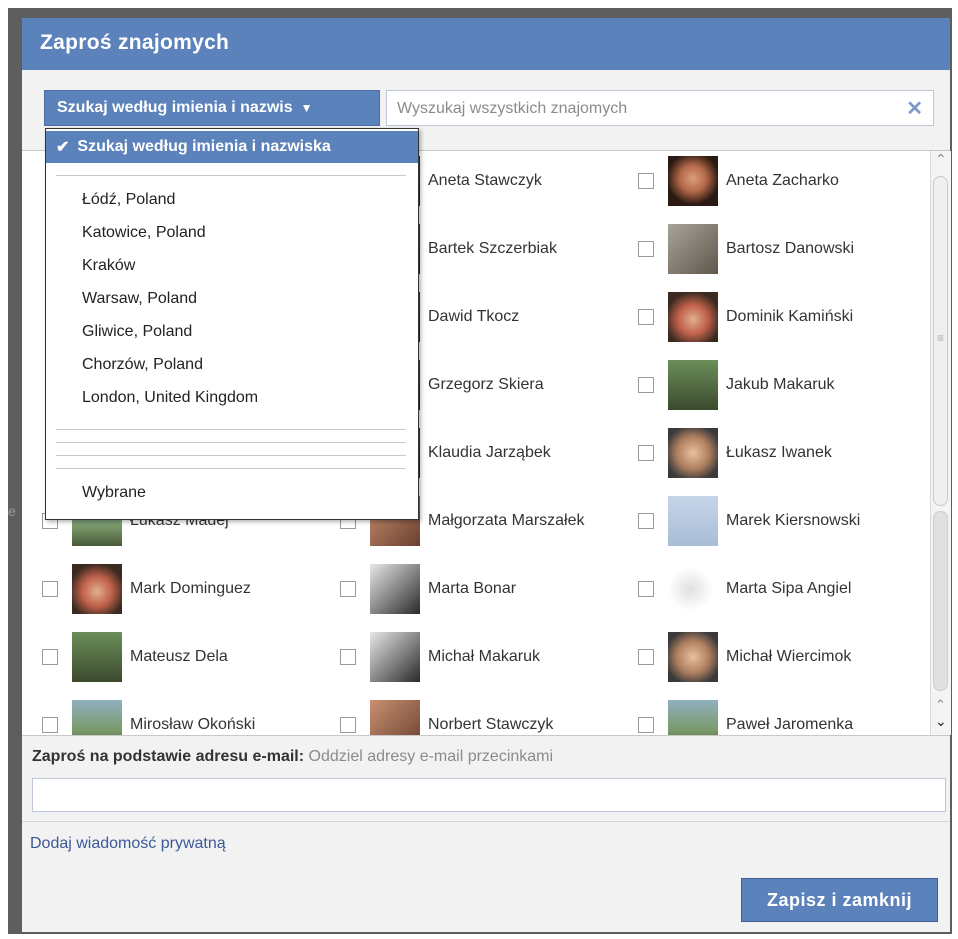 The height and width of the screenshot is (939, 958). What do you see at coordinates (738, 181) in the screenshot?
I see `friend-item: Aneta Zacharko` at bounding box center [738, 181].